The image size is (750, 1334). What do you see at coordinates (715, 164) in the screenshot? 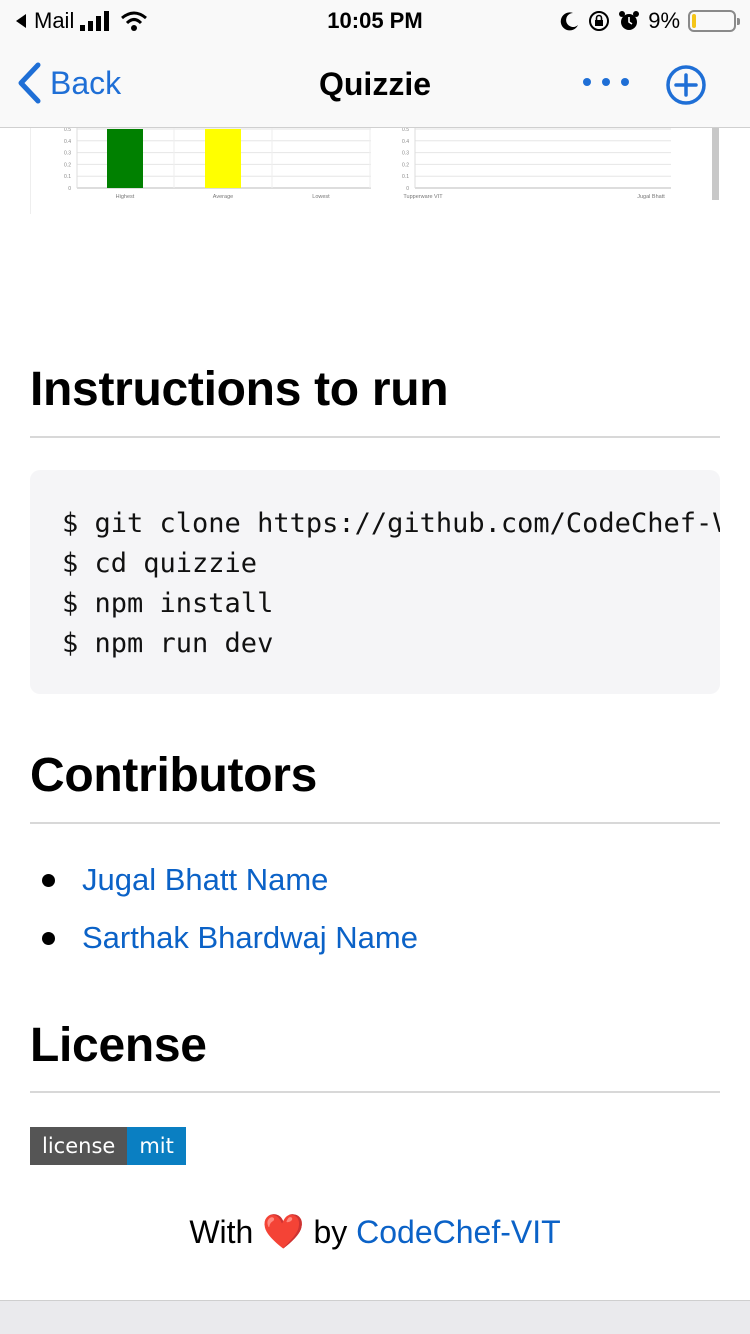
I see `scrollbar` at bounding box center [715, 164].